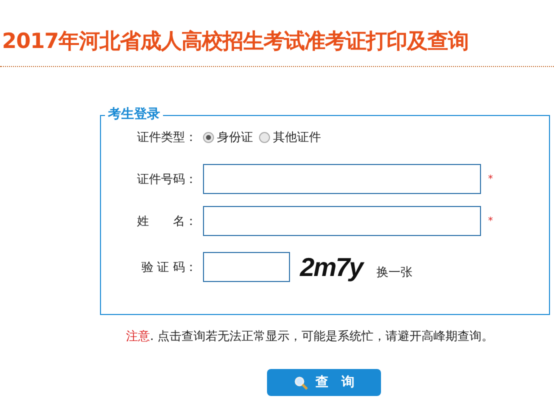 This screenshot has height=407, width=554. Describe the element at coordinates (235, 137) in the screenshot. I see `radio-label: 身份证` at that location.